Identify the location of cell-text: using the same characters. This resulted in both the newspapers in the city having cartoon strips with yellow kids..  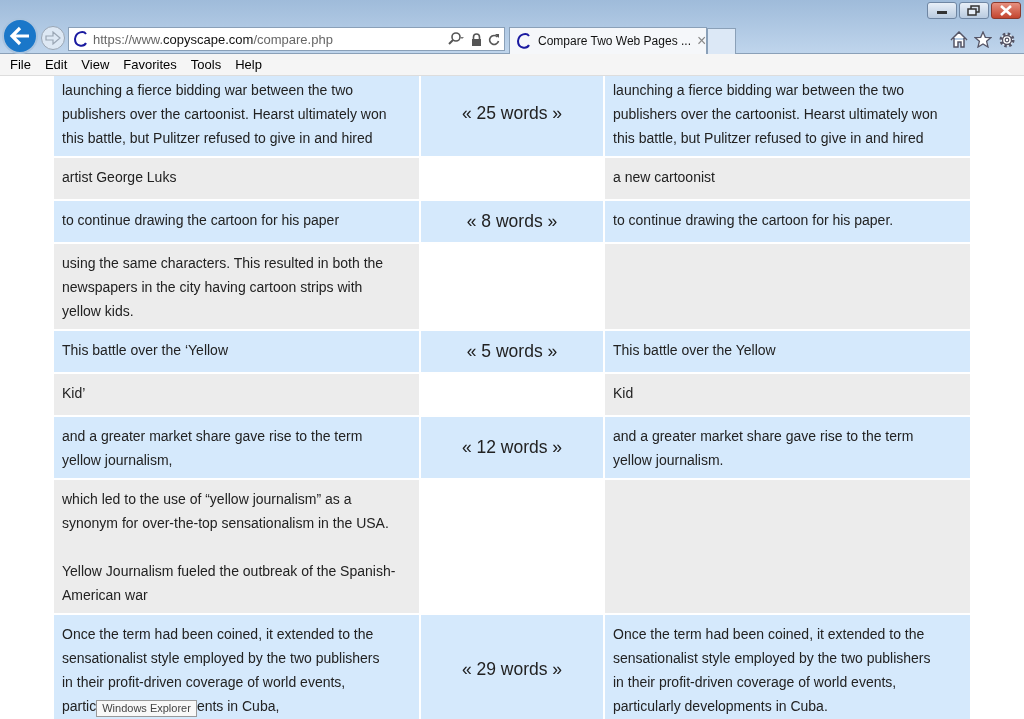
(223, 287).